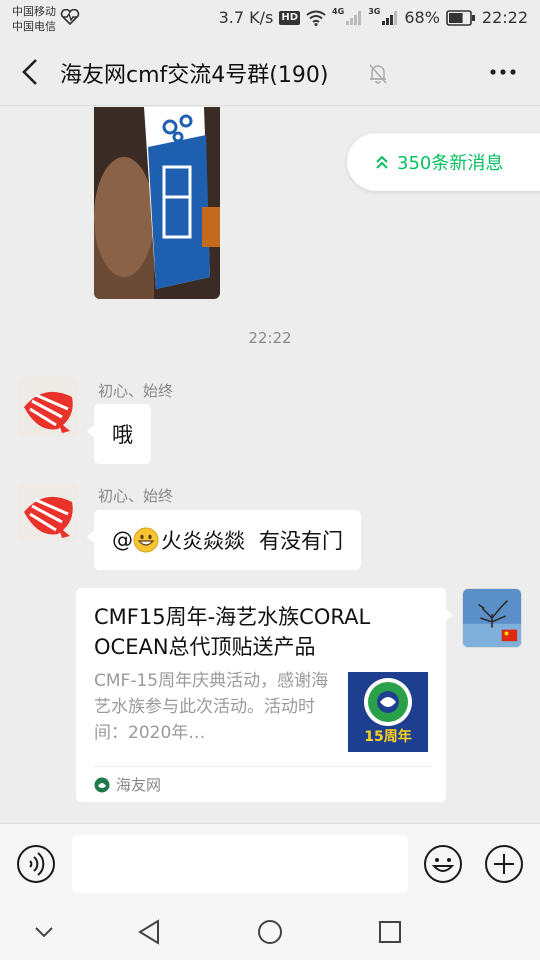  I want to click on photo-message, so click(157, 203).